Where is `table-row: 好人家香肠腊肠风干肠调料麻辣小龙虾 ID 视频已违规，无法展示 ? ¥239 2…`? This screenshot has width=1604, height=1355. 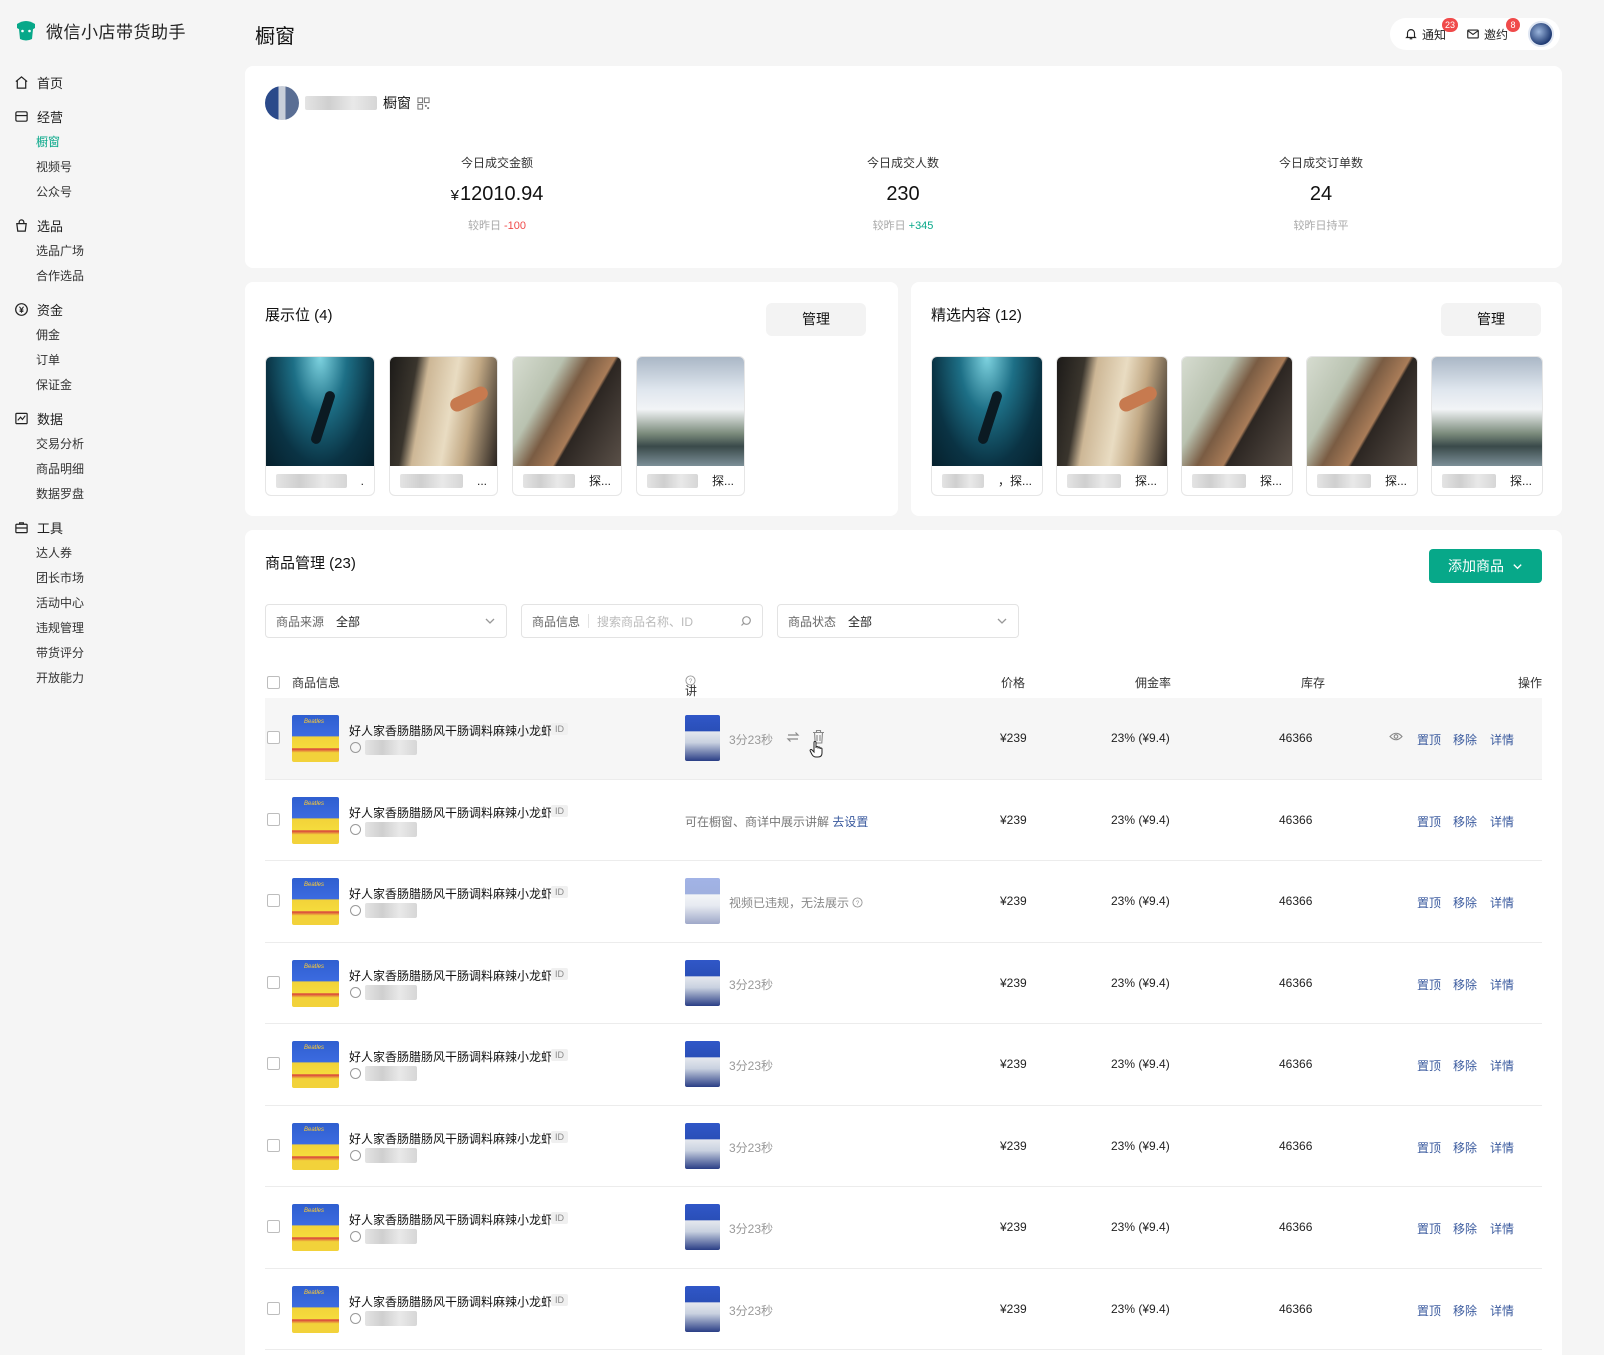 table-row: 好人家香肠腊肠风干肠调料麻辣小龙虾 ID 视频已违规，无法展示 ? ¥239 2… is located at coordinates (903, 902).